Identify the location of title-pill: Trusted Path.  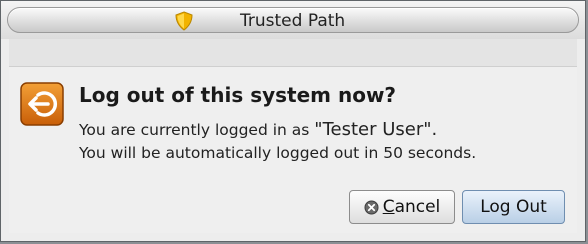
(293, 20).